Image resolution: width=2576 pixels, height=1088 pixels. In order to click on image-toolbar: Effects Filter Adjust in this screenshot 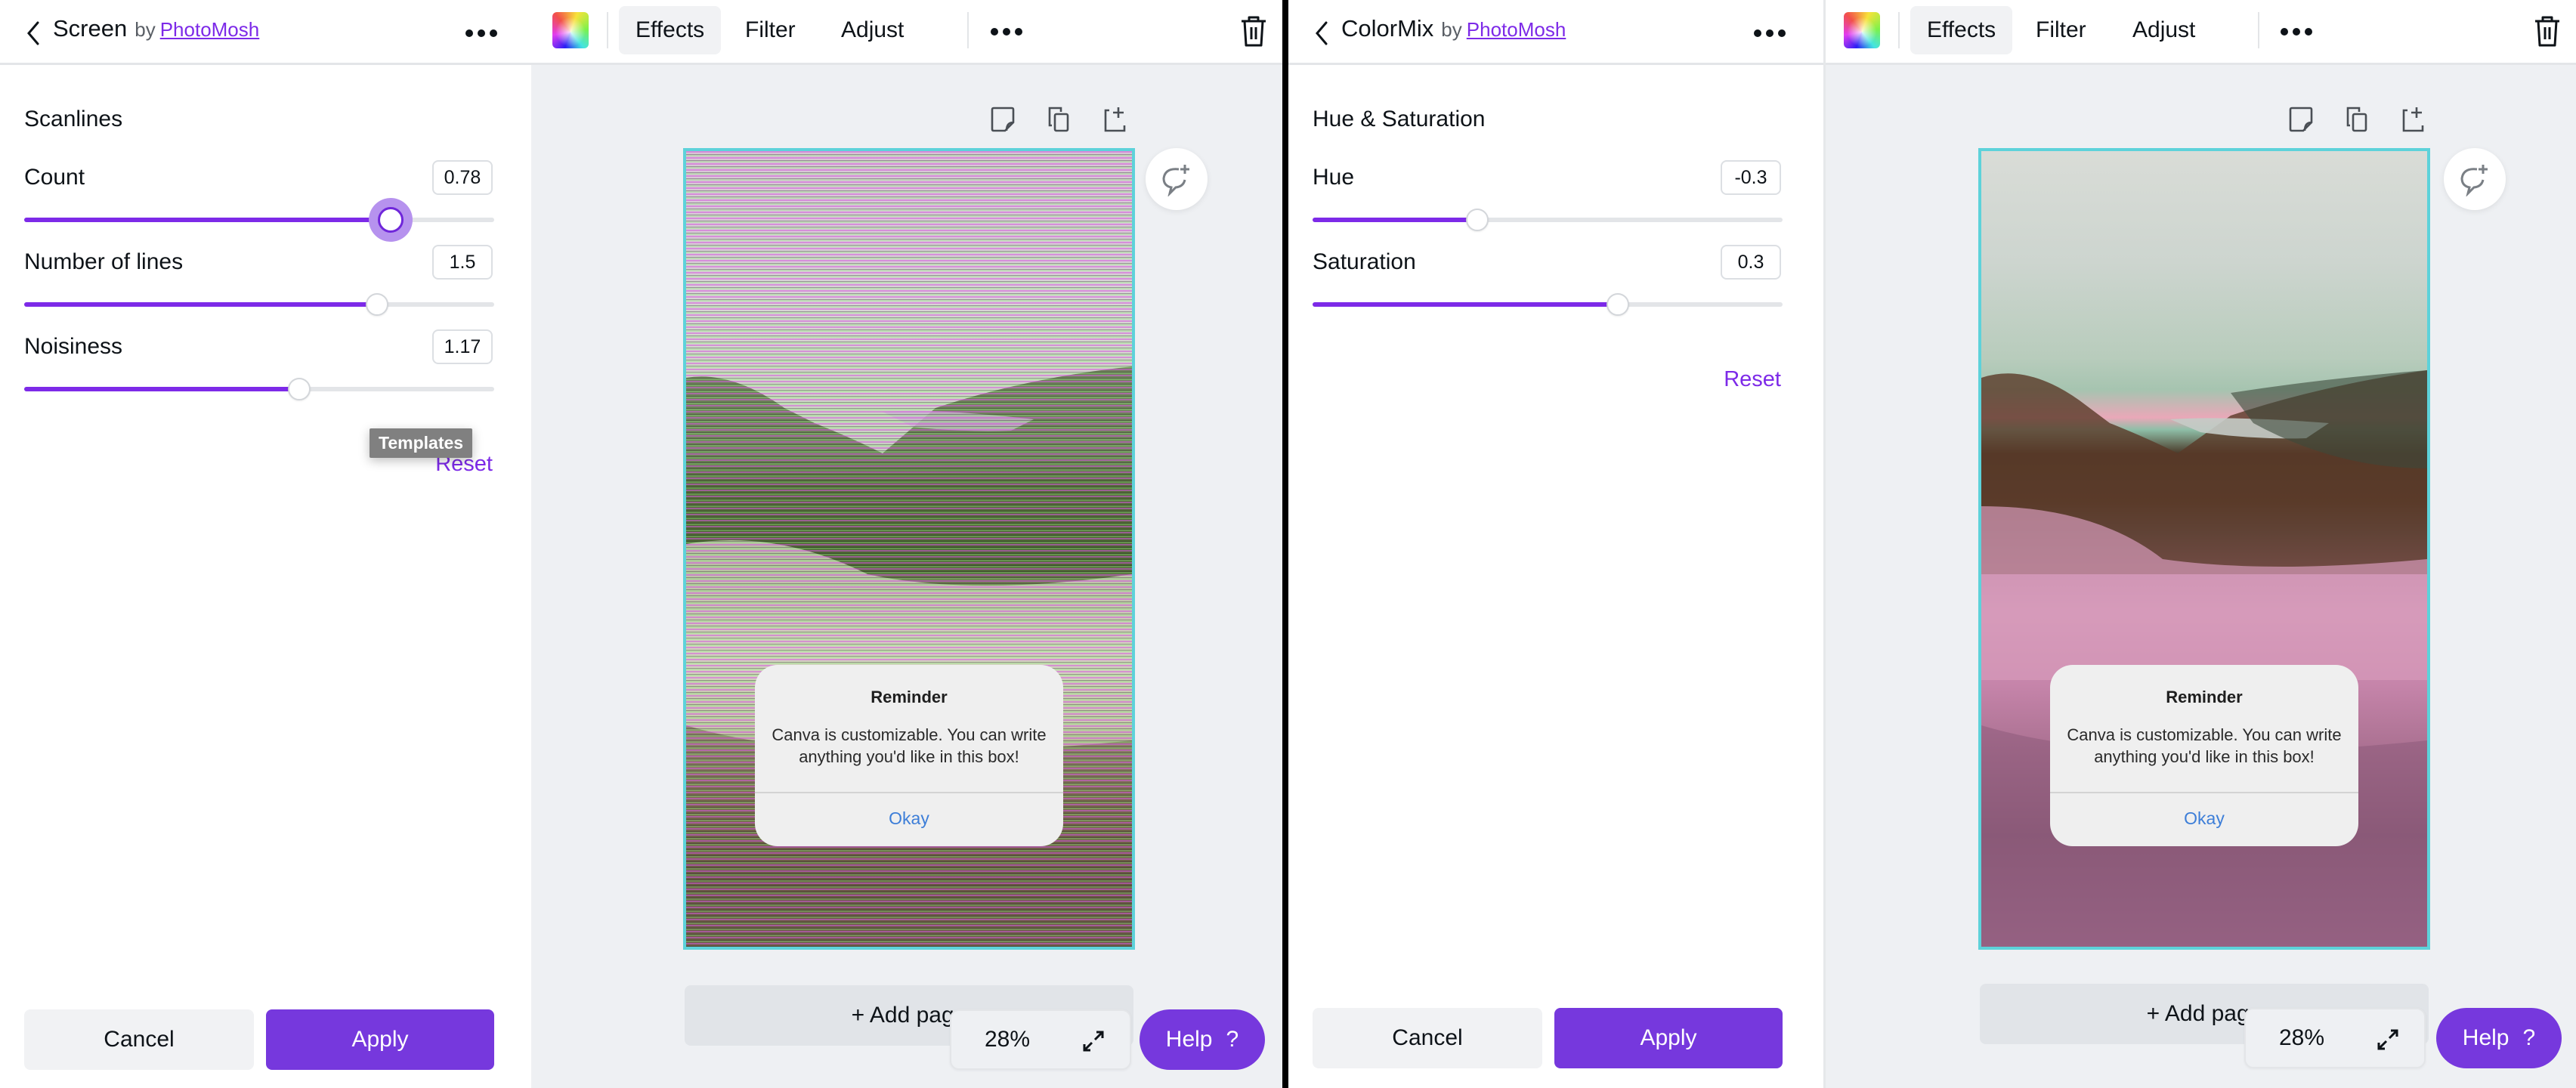, I will do `click(906, 32)`.